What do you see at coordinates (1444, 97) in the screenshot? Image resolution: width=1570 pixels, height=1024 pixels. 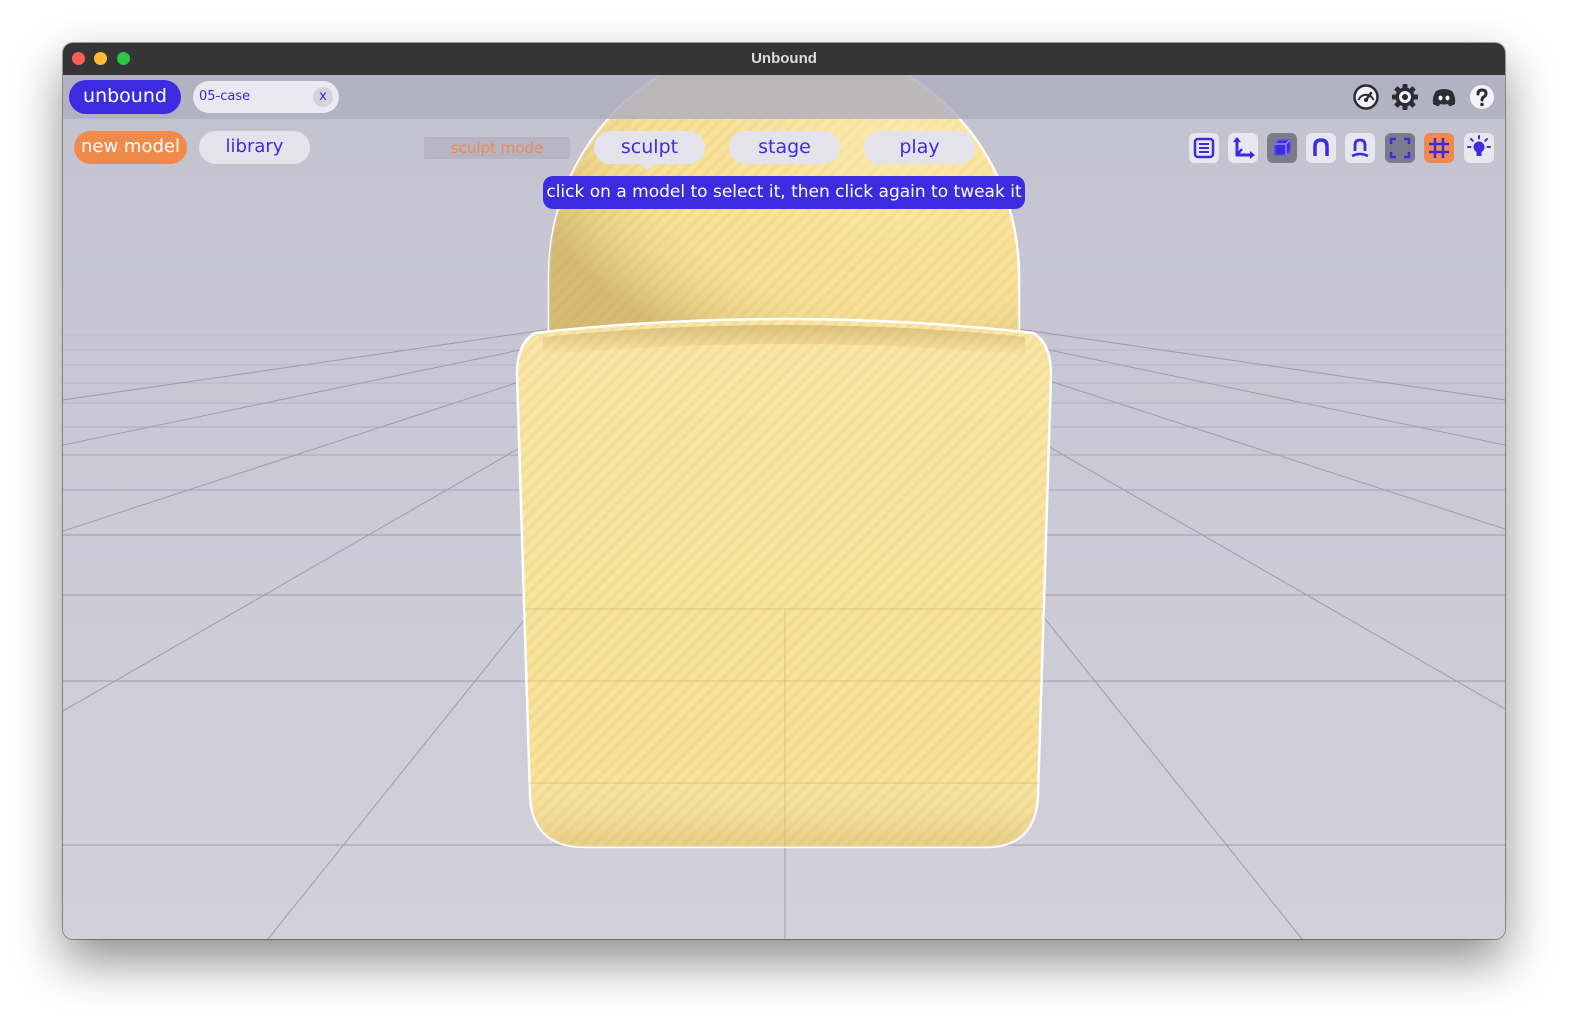 I see `discord-icon` at bounding box center [1444, 97].